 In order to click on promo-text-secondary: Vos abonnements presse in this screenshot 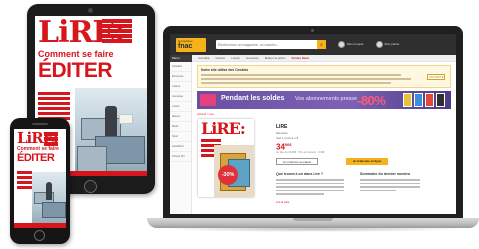, I will do `click(326, 99)`.